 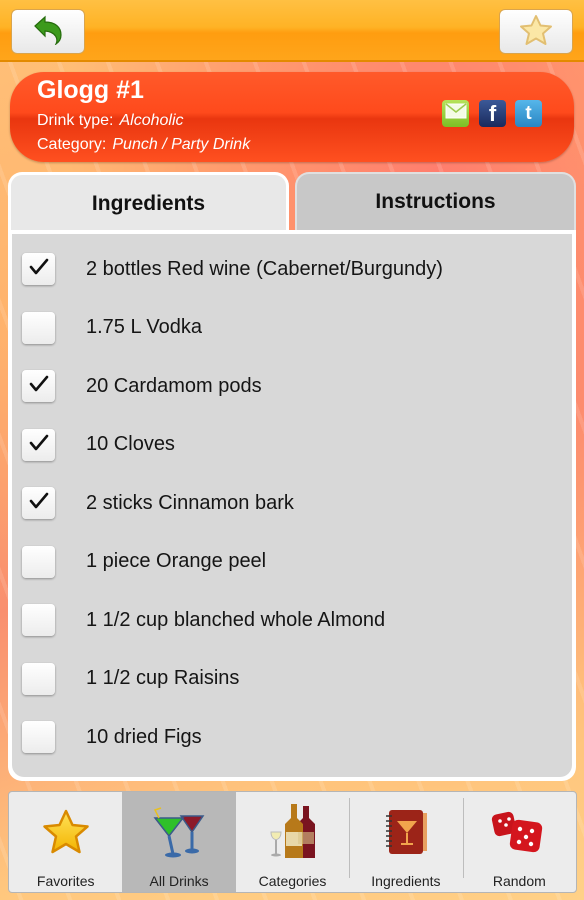 What do you see at coordinates (72, 144) in the screenshot?
I see `drink-category-label: Category:` at bounding box center [72, 144].